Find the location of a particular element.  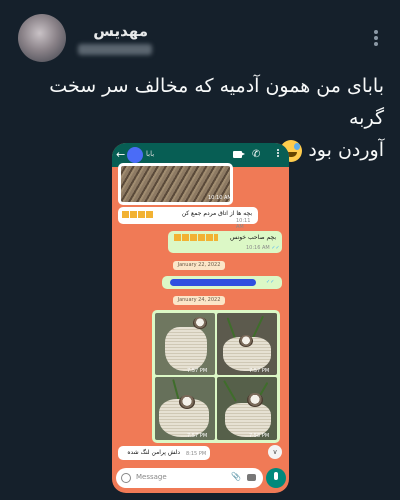

message-time-text: 10:16 AM is located at coordinates (258, 248).